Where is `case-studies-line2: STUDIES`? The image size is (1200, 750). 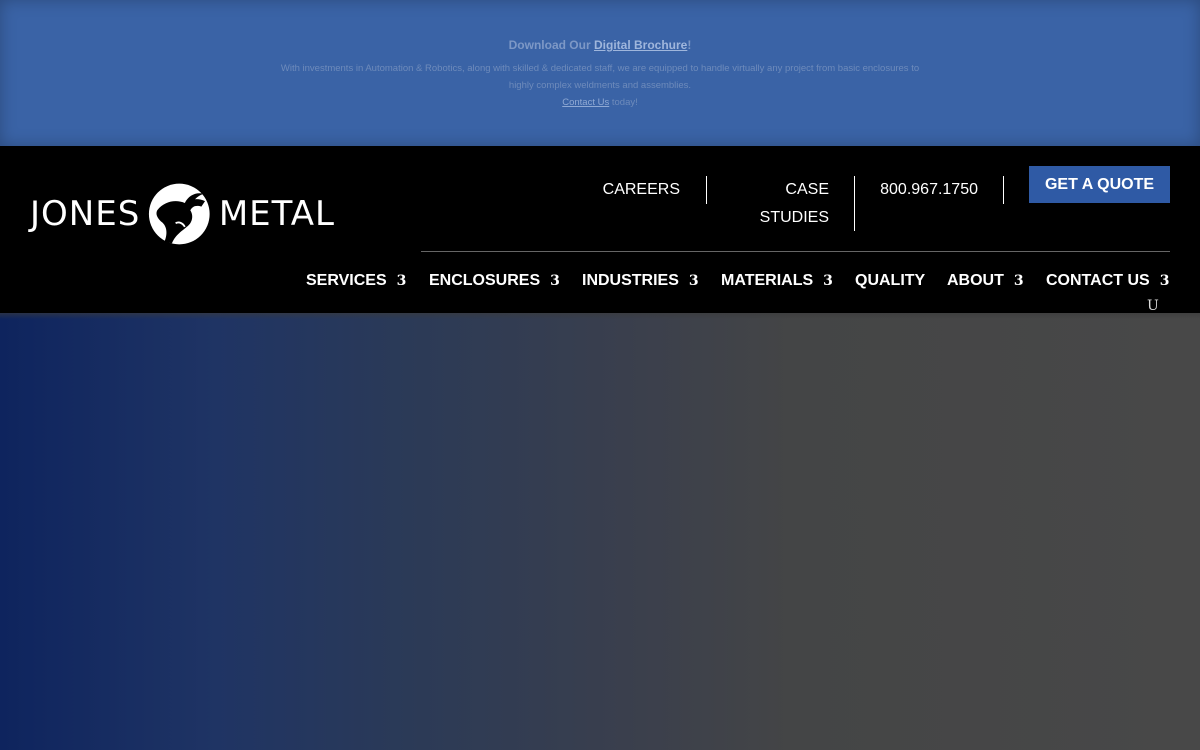
case-studies-line2: STUDIES is located at coordinates (794, 217).